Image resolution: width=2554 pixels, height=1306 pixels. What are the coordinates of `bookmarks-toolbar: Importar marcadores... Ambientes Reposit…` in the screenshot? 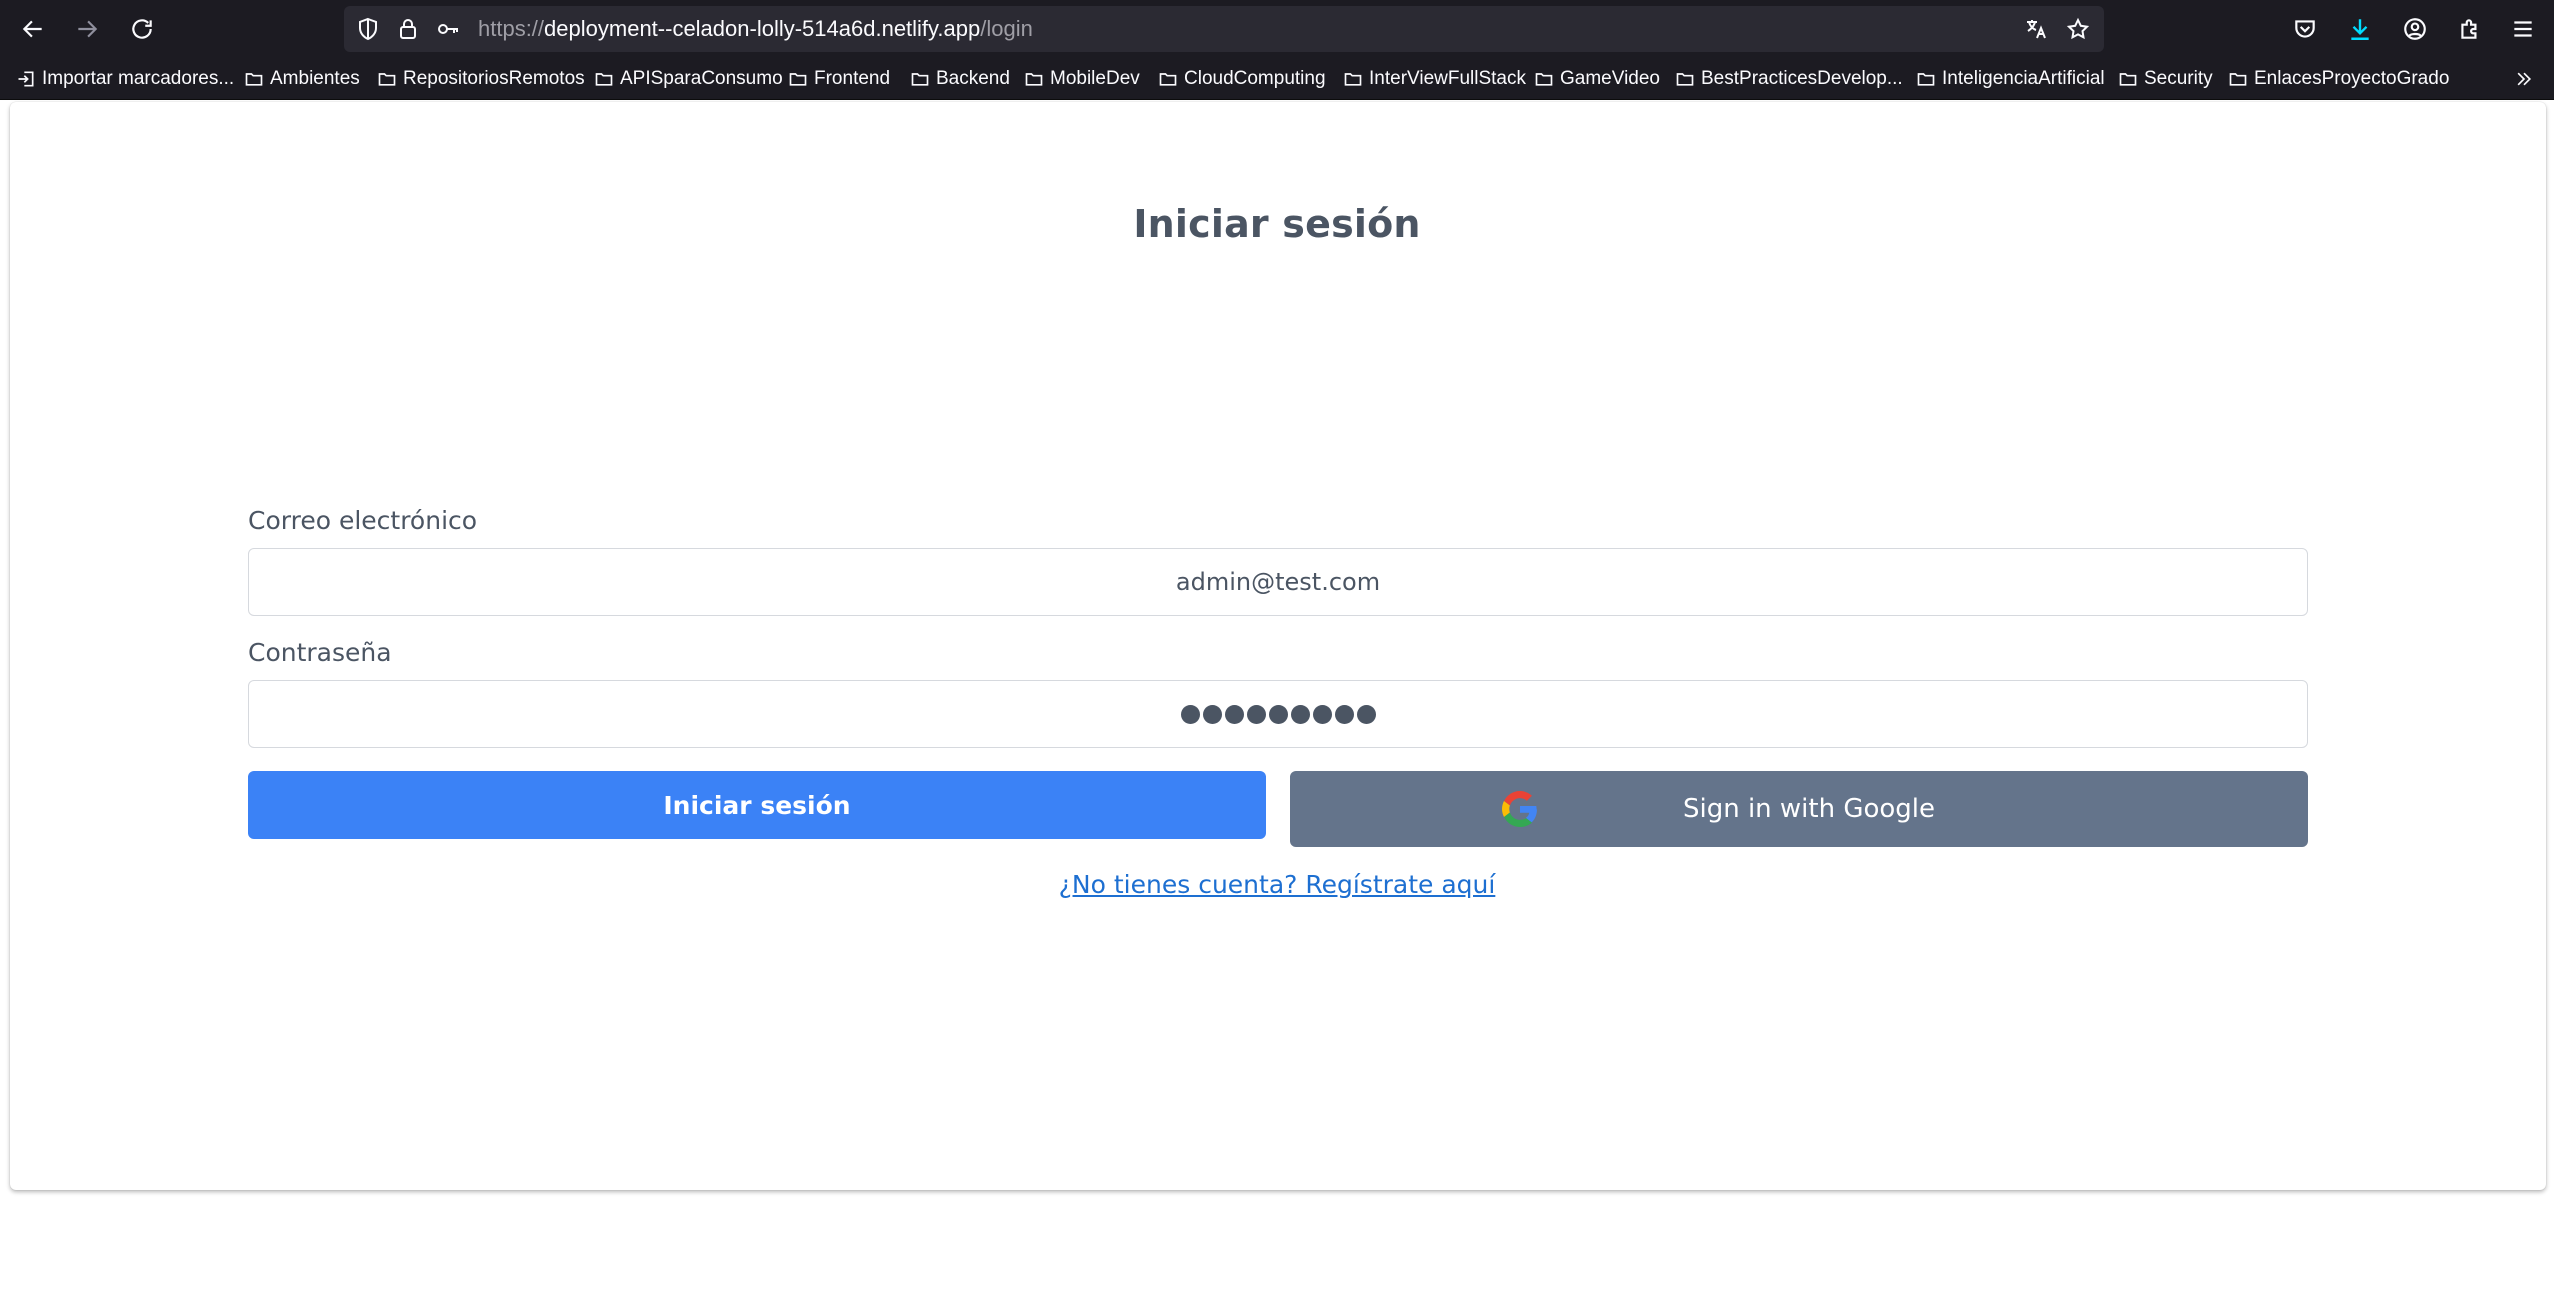 It's located at (1277, 79).